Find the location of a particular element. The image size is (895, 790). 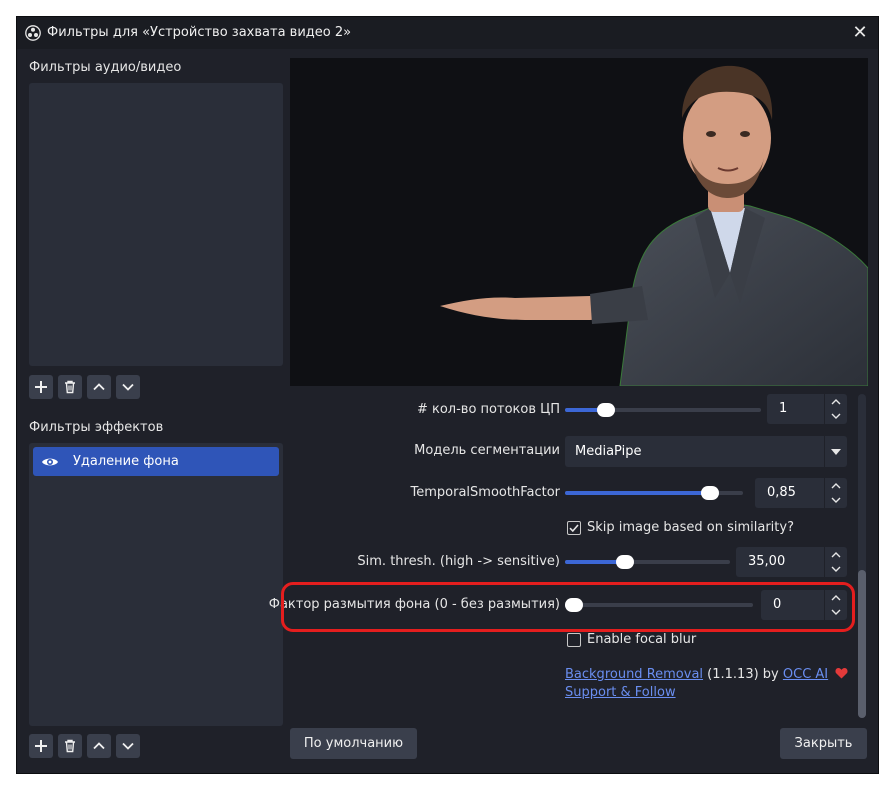

properties-scrollbar is located at coordinates (862, 556).